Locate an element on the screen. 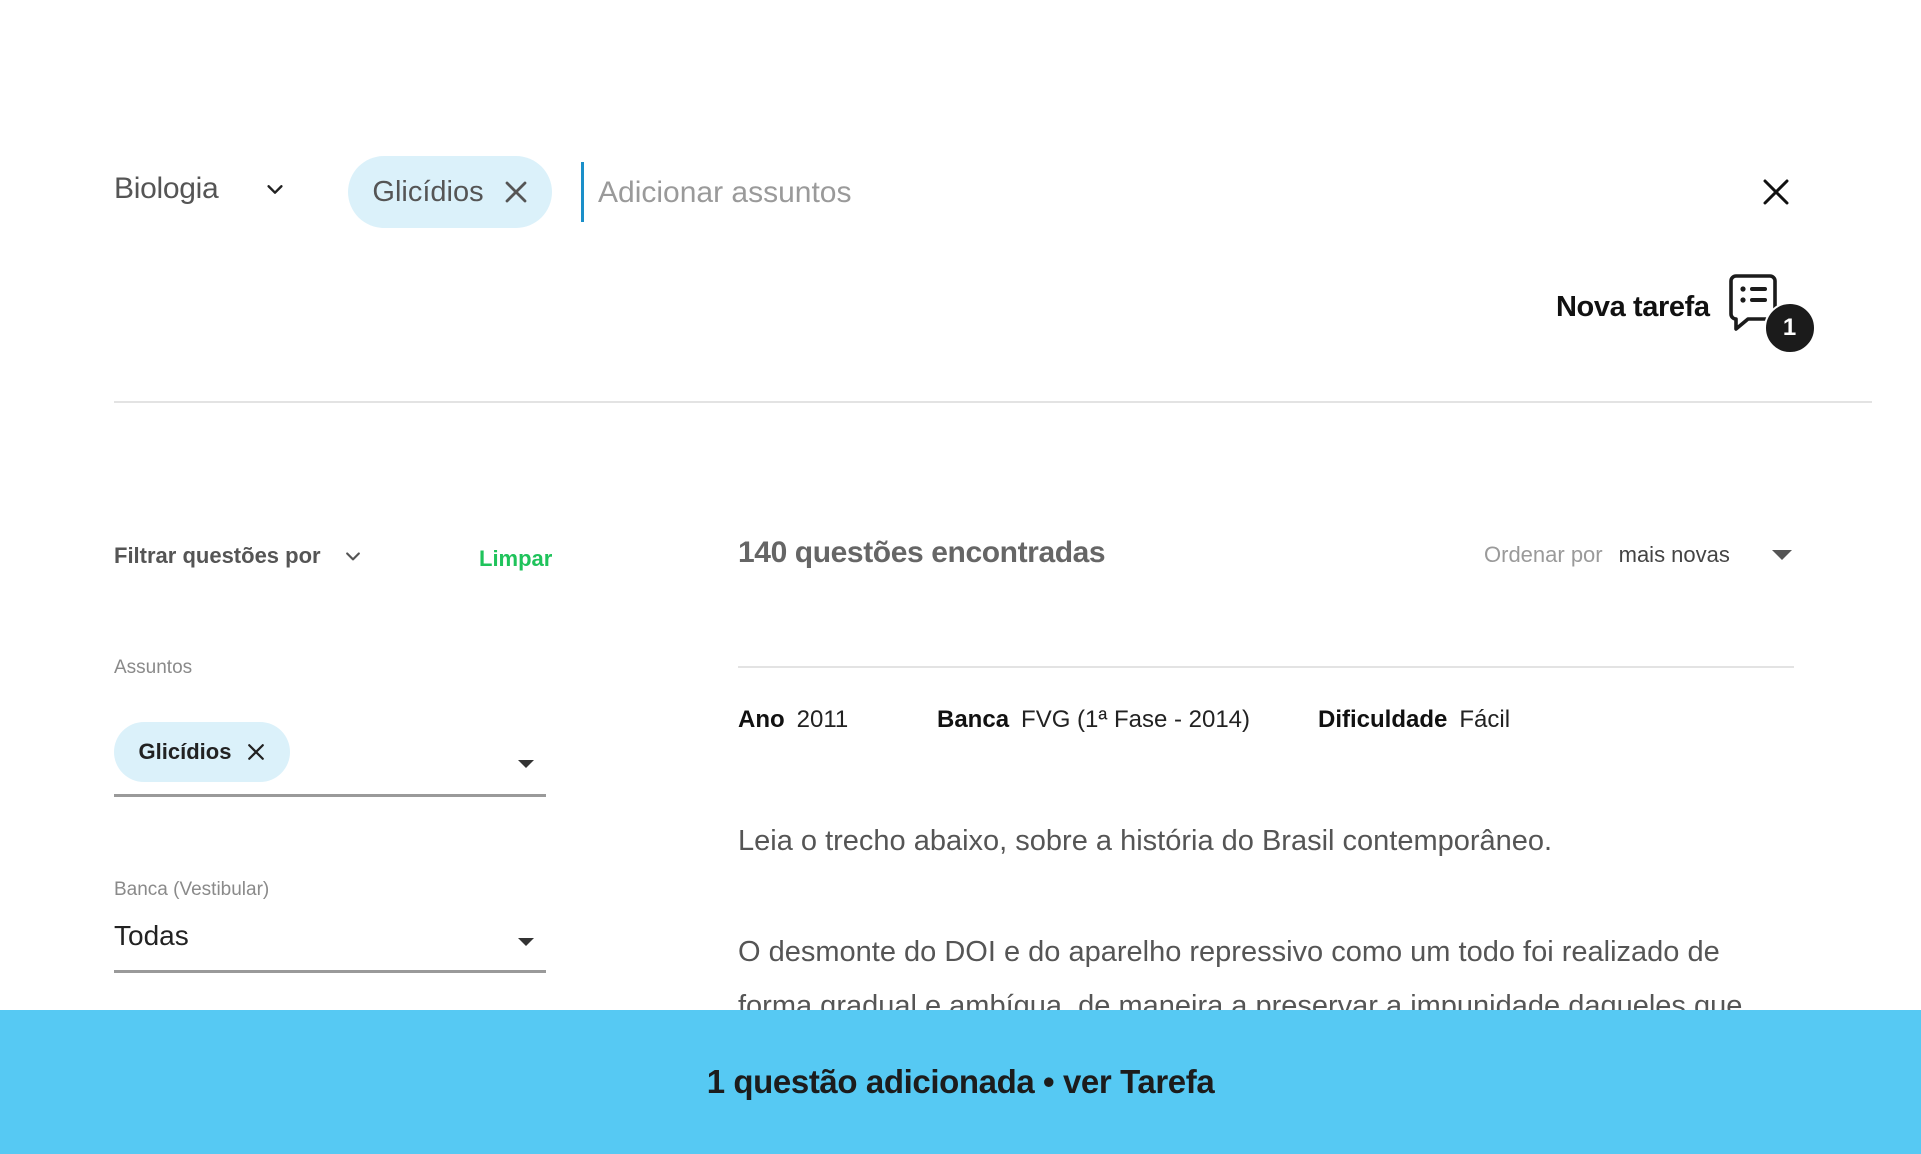 This screenshot has height=1154, width=1921. add-topics-input is located at coordinates (1148, 193).